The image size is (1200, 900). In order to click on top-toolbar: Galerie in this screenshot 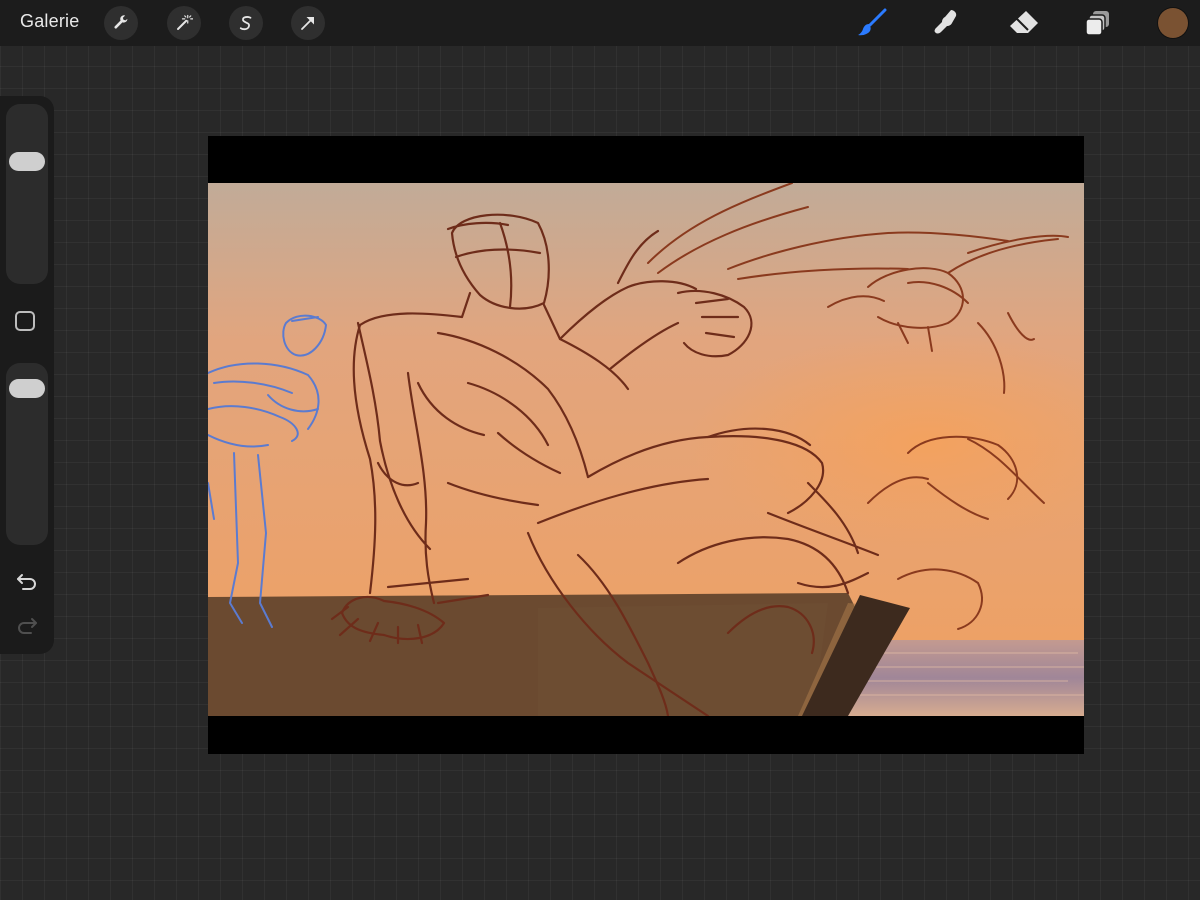, I will do `click(600, 23)`.